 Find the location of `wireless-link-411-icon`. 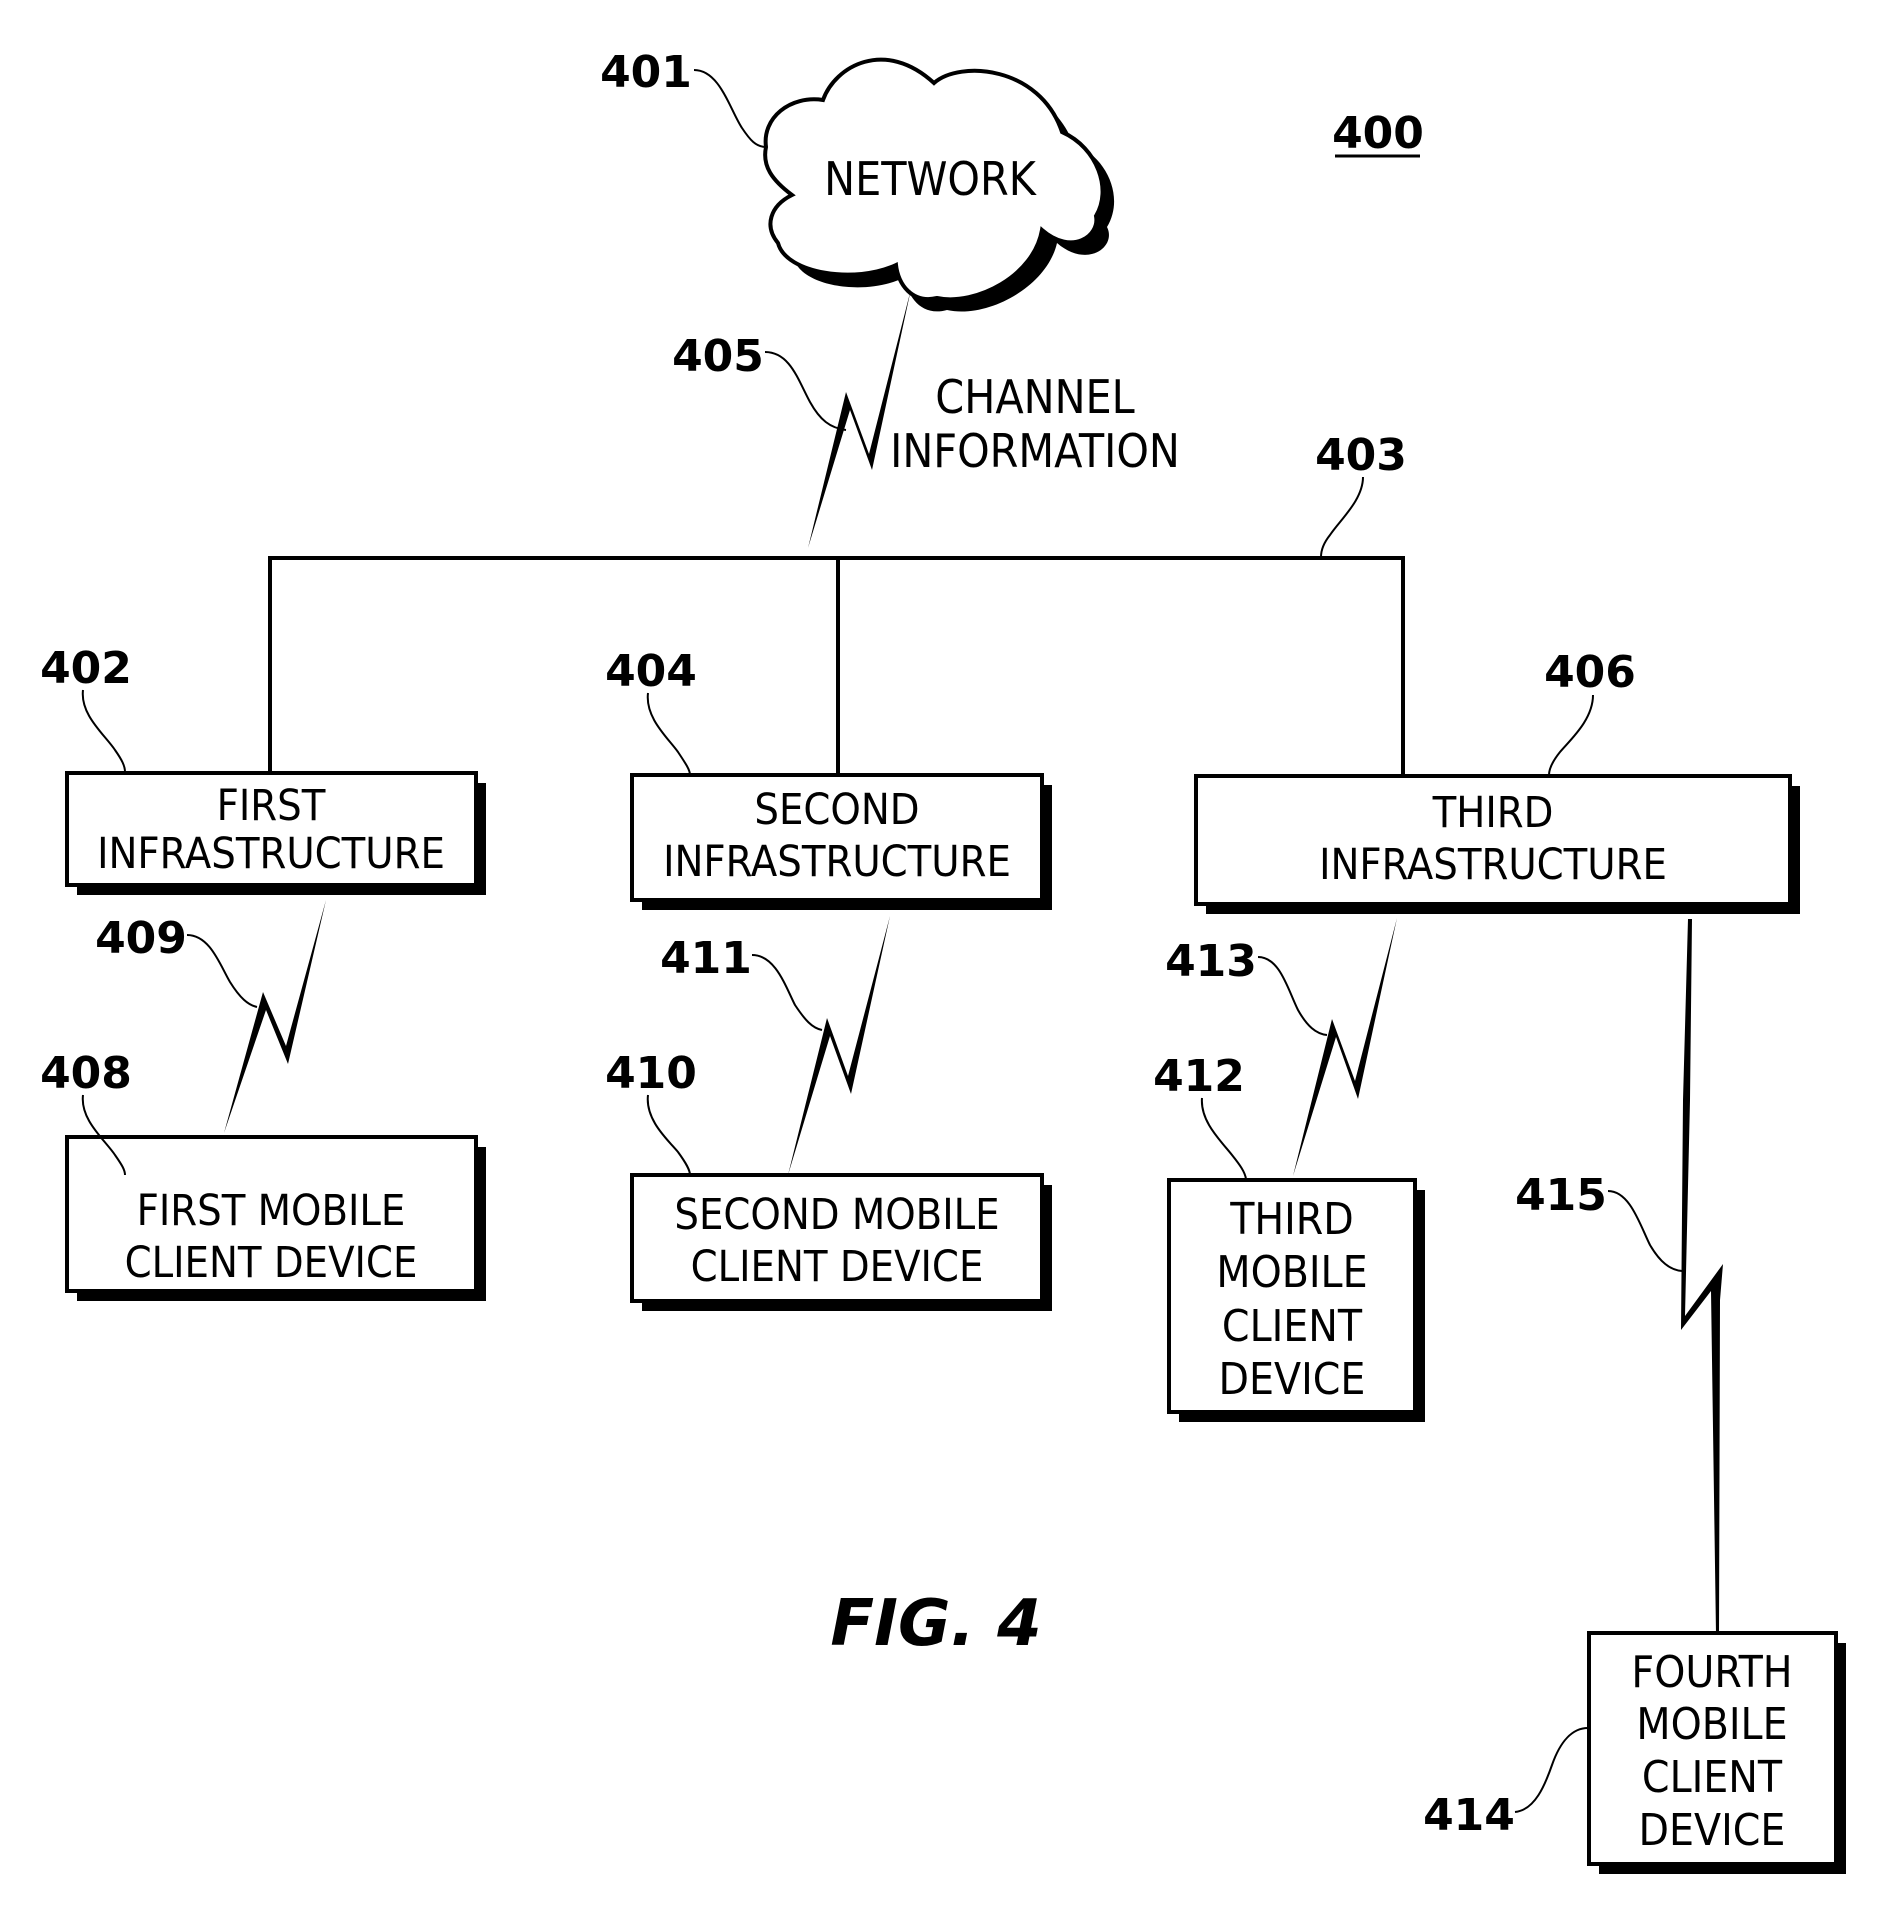

wireless-link-411-icon is located at coordinates (839, 1045).